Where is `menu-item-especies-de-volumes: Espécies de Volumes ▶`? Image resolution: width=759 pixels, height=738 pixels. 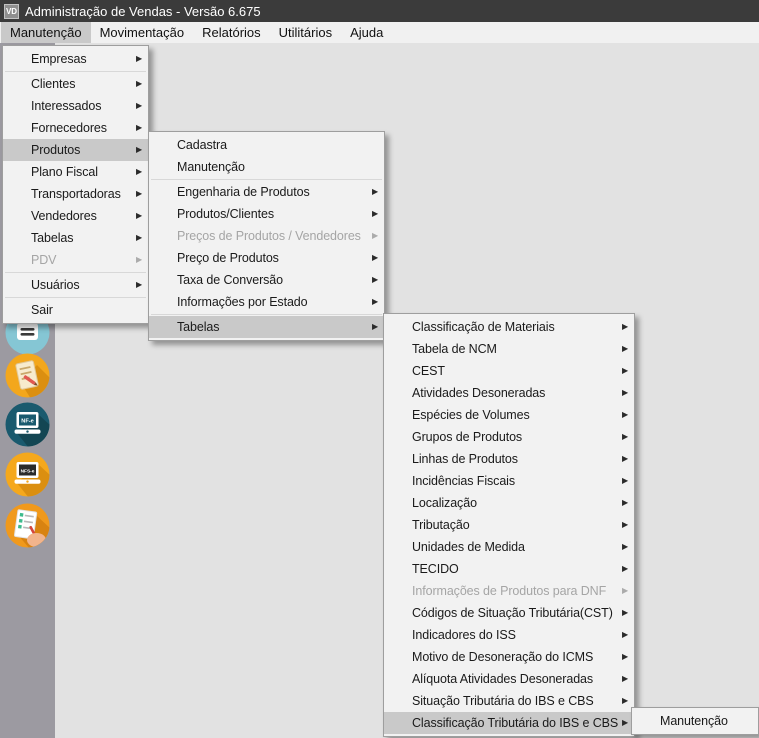 menu-item-especies-de-volumes: Espécies de Volumes ▶ is located at coordinates (509, 415).